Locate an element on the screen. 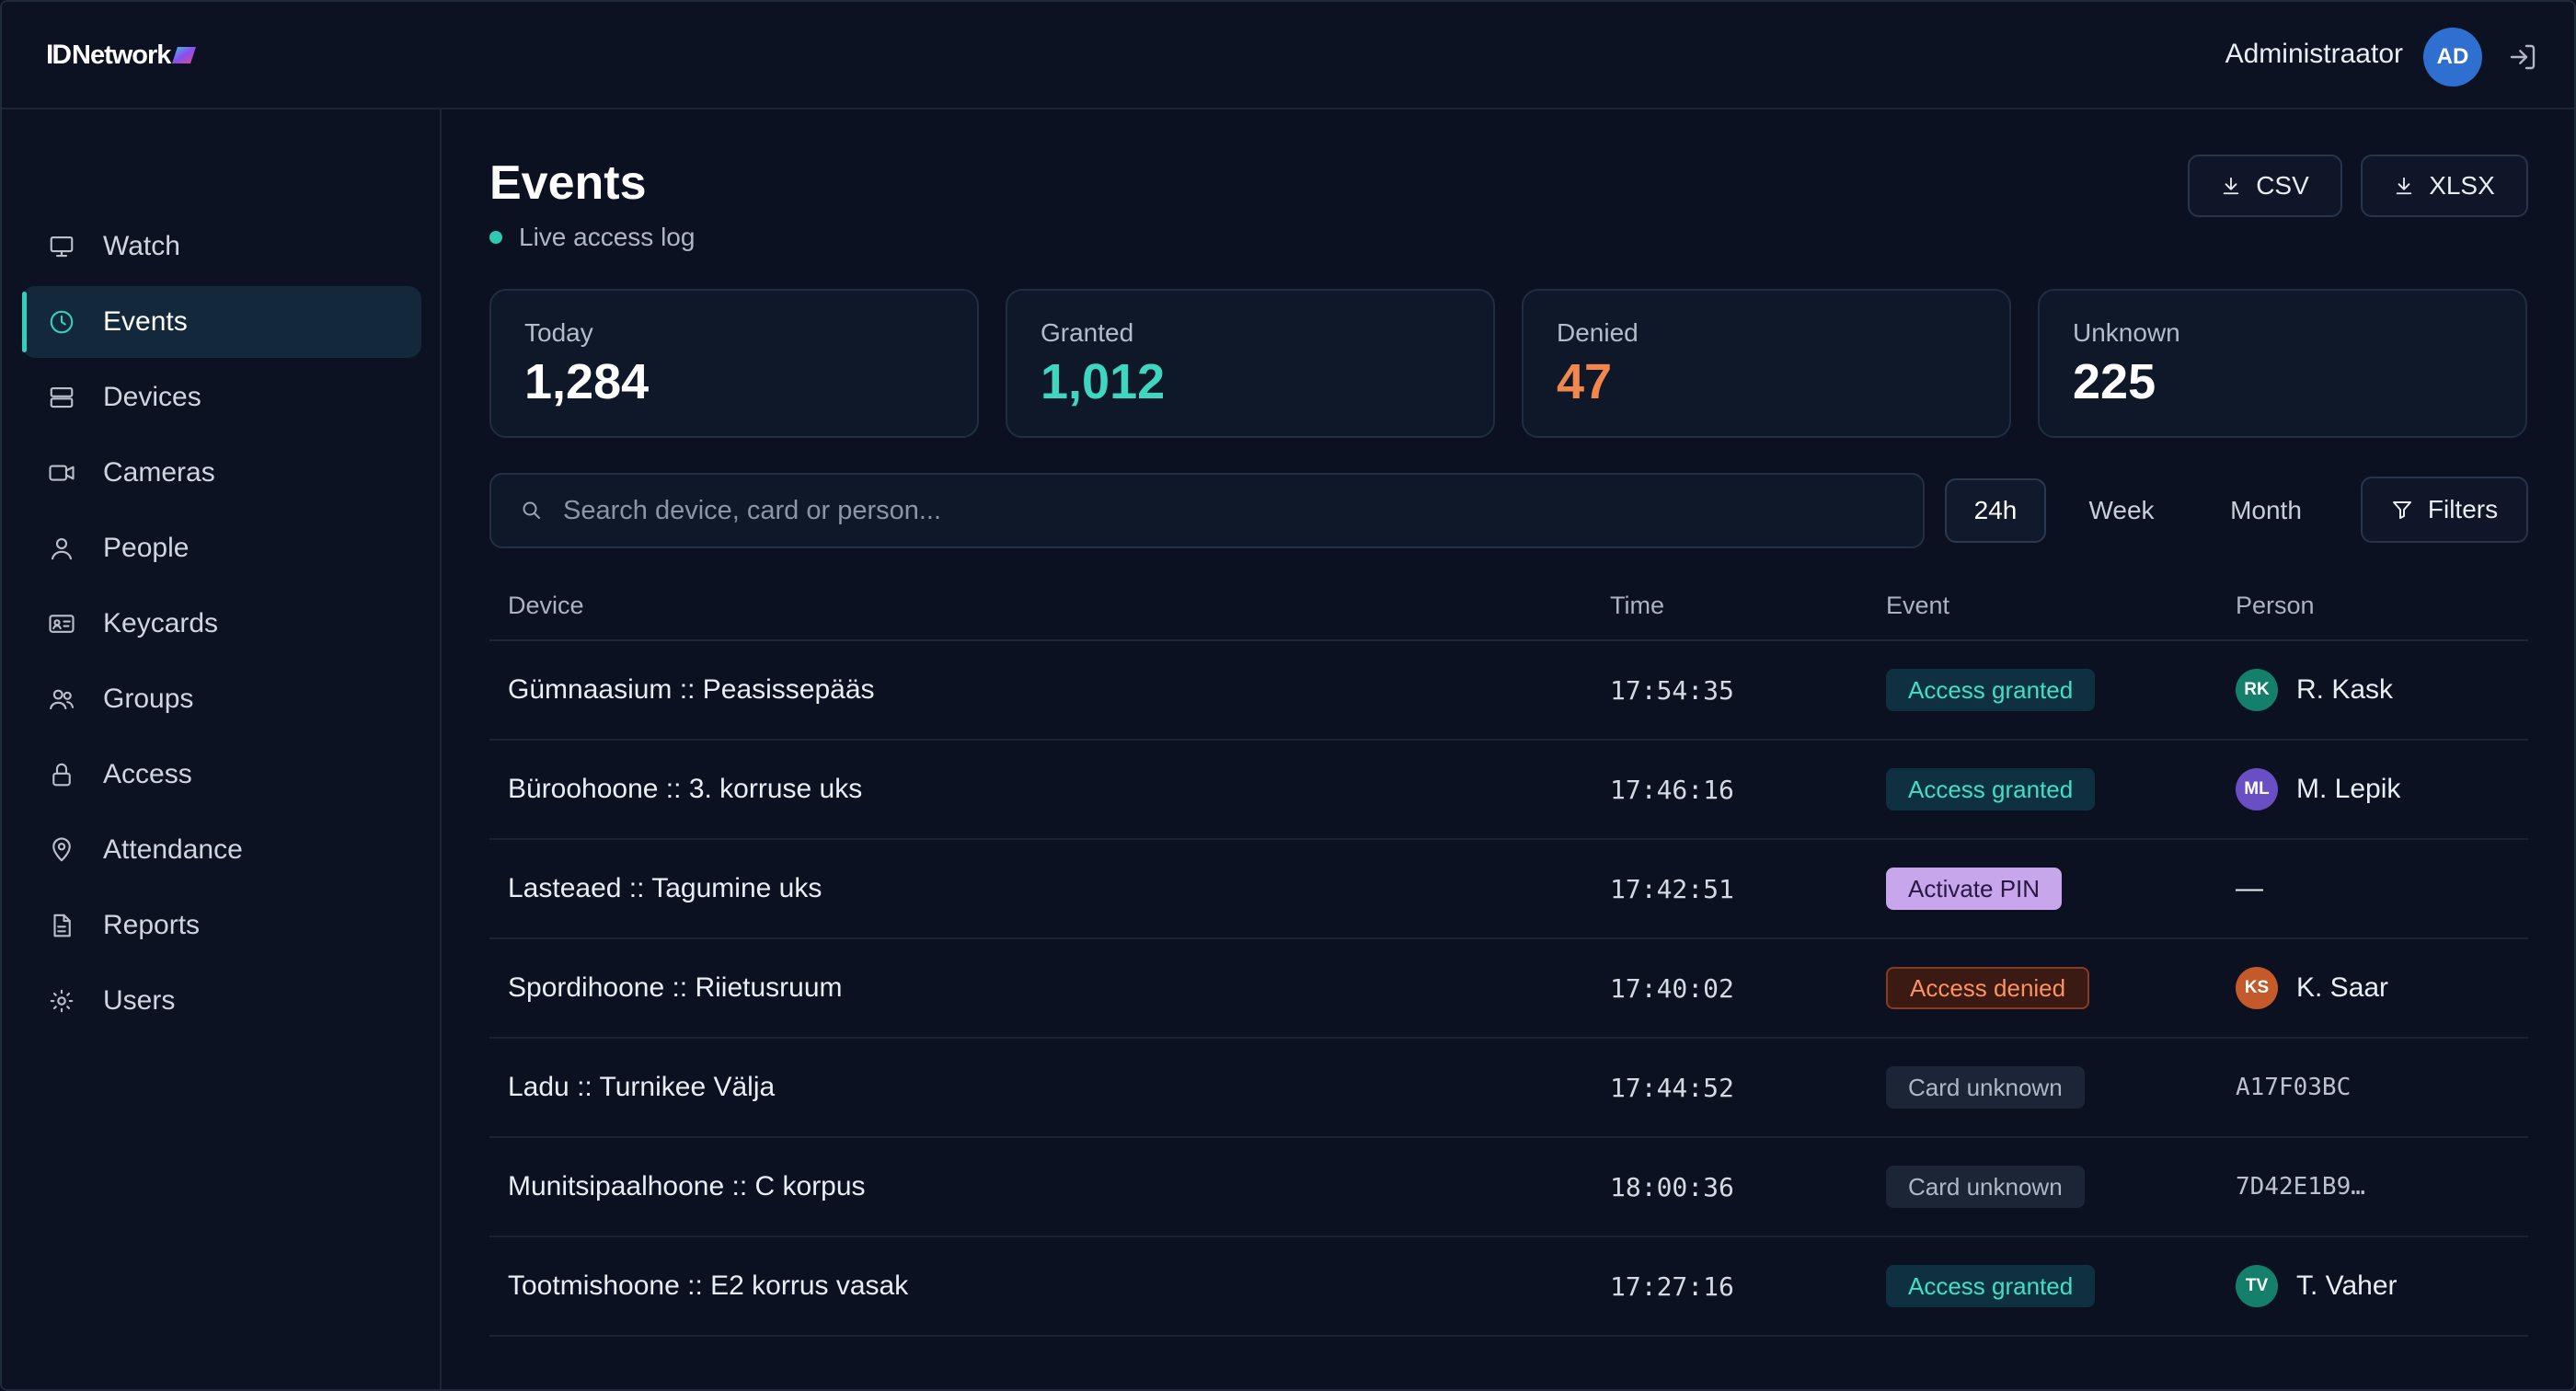 The image size is (2576, 1391). sidebar-item-devices: Devices is located at coordinates (221, 397).